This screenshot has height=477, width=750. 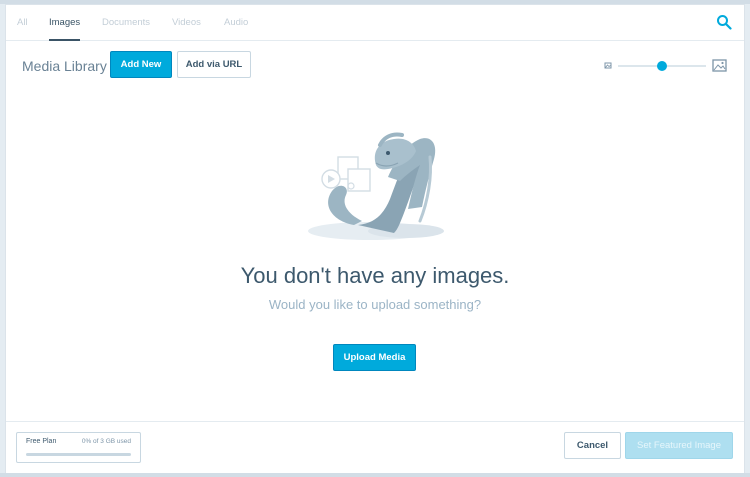 I want to click on plan-storage-box: Free Plan 0% of 3 GB used, so click(x=78, y=447).